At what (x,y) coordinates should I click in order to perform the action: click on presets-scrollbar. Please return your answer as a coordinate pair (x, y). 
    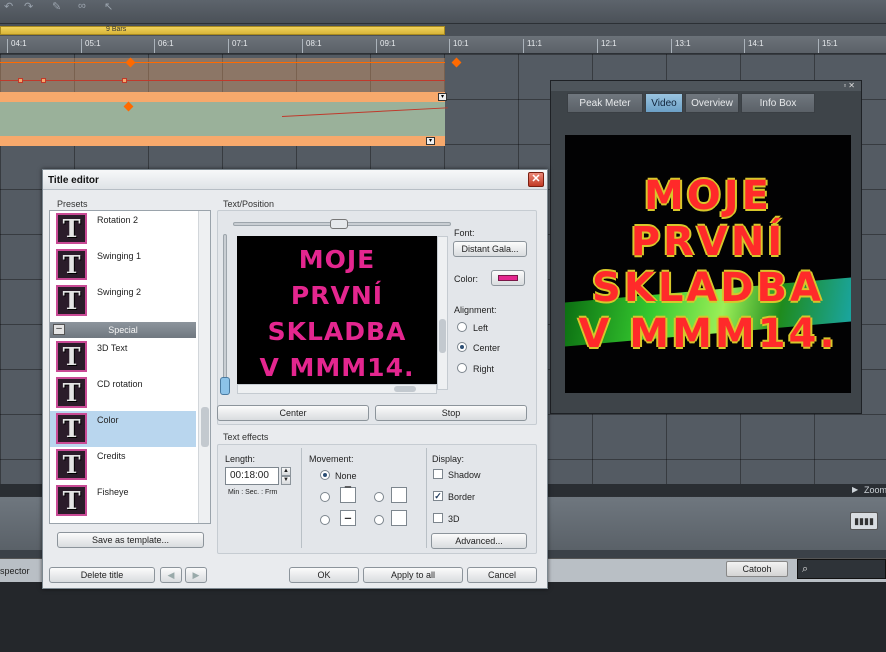
    Looking at the image, I should click on (204, 367).